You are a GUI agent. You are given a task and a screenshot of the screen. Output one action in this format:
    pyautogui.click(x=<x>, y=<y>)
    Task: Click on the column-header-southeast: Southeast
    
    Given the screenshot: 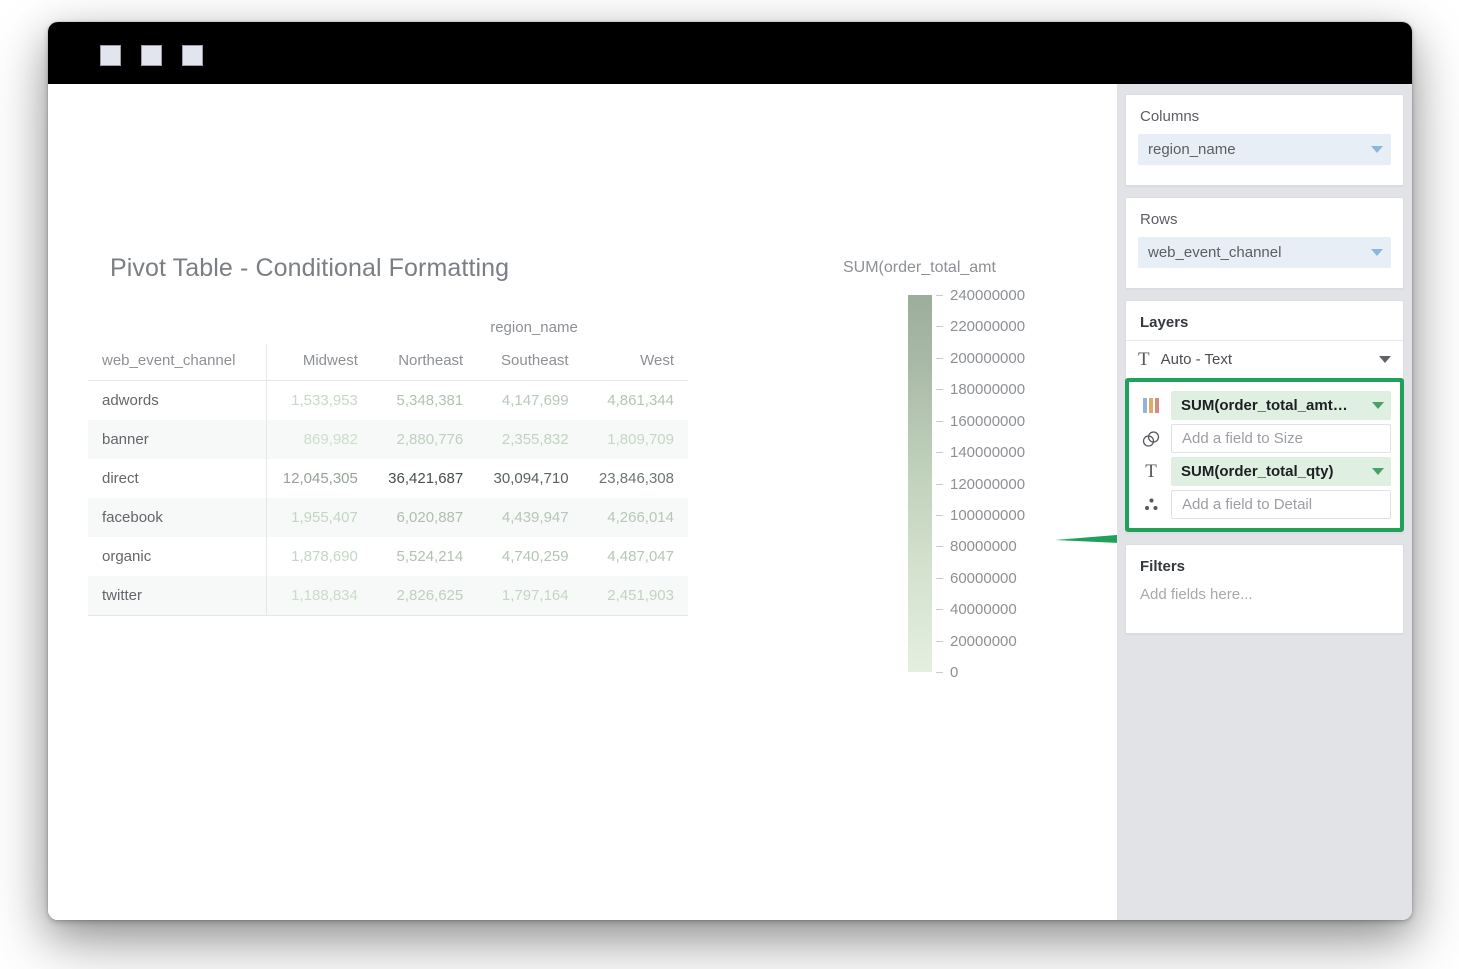 What is the action you would take?
    pyautogui.click(x=530, y=362)
    